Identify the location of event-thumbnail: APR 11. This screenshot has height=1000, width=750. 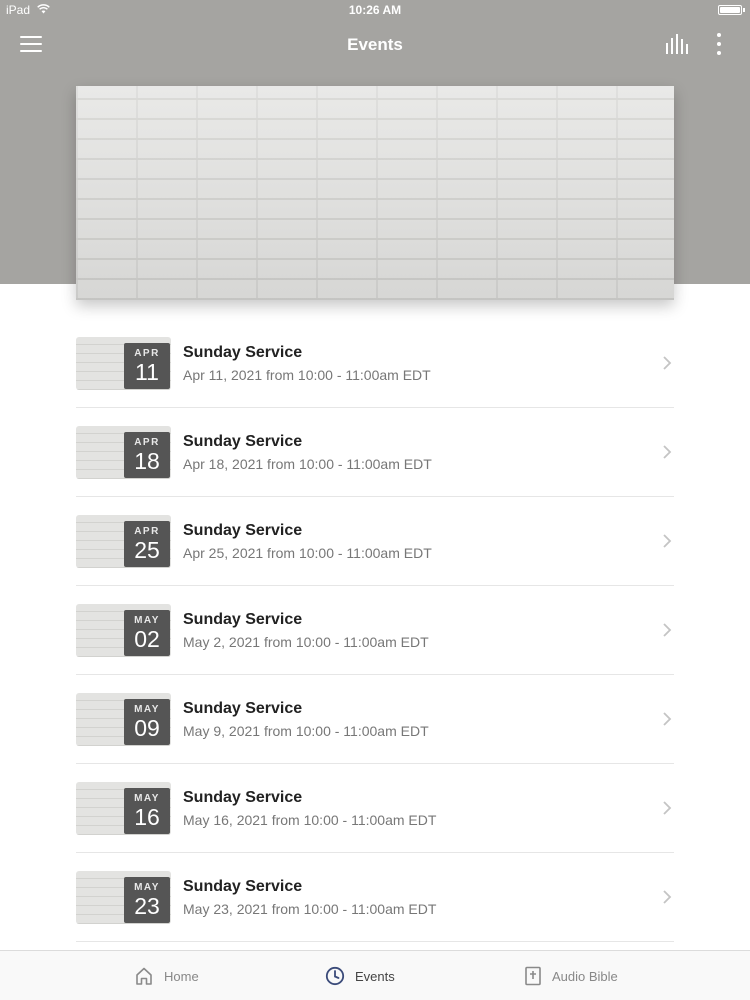
(123, 363).